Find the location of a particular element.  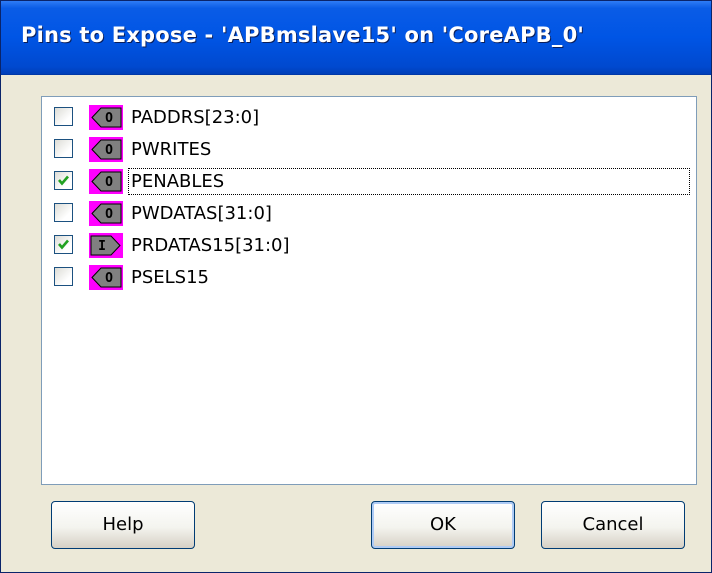

svg-text: I is located at coordinates (102, 246).